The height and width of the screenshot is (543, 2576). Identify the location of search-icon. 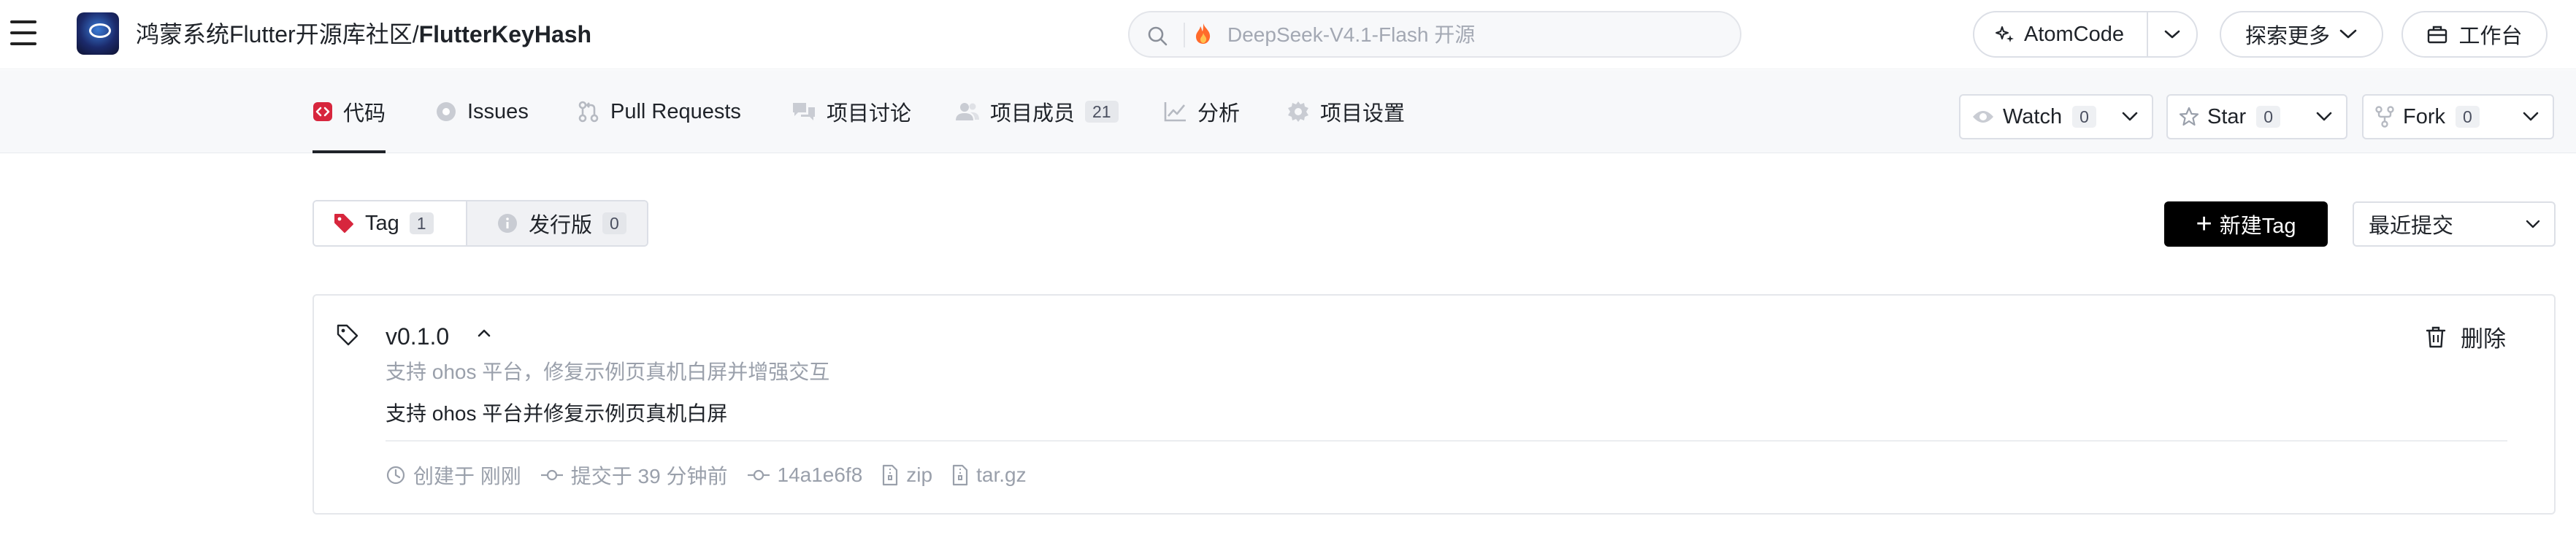
(1158, 36).